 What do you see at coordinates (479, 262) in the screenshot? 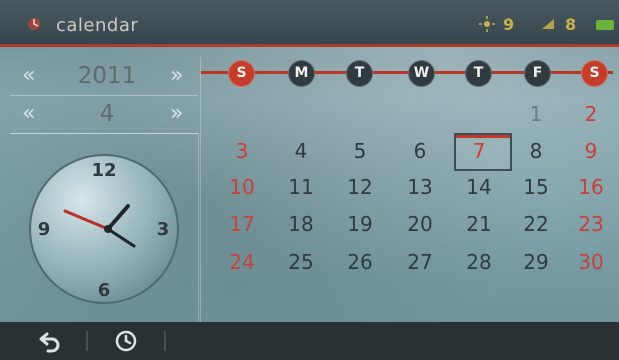
I see `calendar-day: 28` at bounding box center [479, 262].